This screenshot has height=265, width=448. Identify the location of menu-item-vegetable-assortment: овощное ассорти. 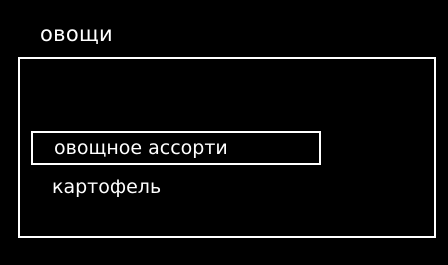
(176, 148).